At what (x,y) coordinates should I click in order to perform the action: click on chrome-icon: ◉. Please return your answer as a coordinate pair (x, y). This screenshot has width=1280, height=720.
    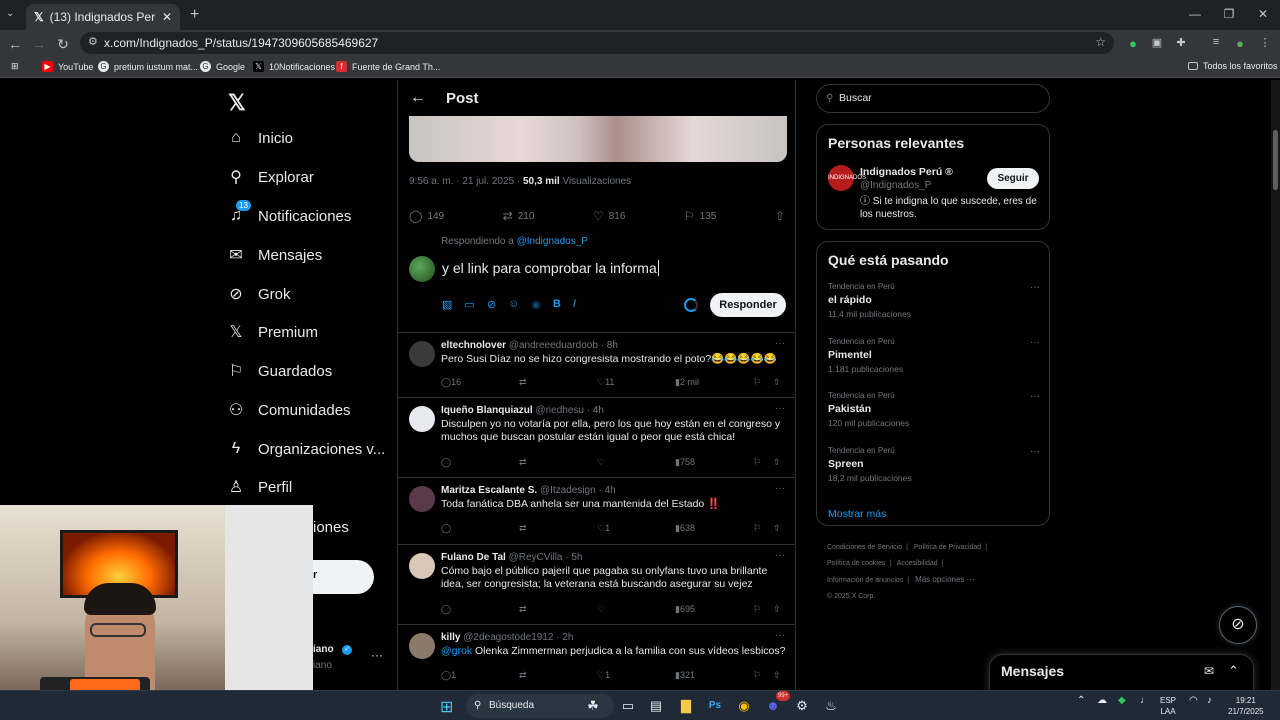
    Looking at the image, I should click on (744, 706).